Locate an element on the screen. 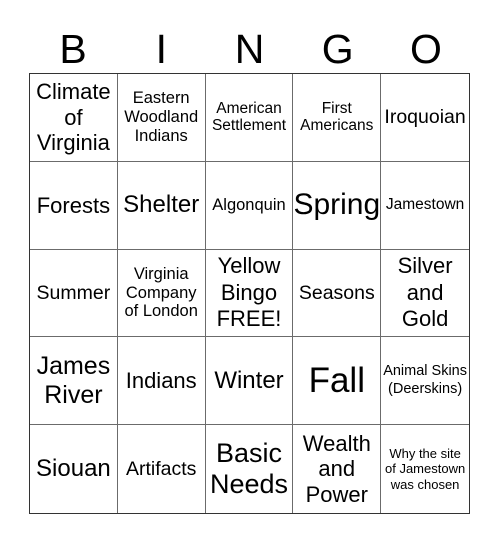 This screenshot has height=544, width=500. bingo-cell: Climate of Virginia is located at coordinates (74, 118).